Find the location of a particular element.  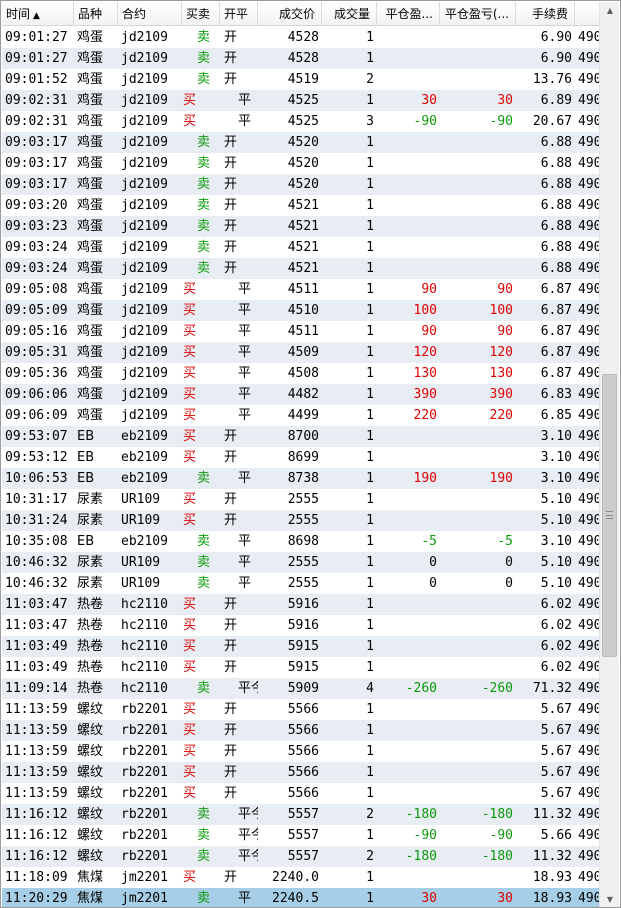

cell-side: 卖 is located at coordinates (204, 226).